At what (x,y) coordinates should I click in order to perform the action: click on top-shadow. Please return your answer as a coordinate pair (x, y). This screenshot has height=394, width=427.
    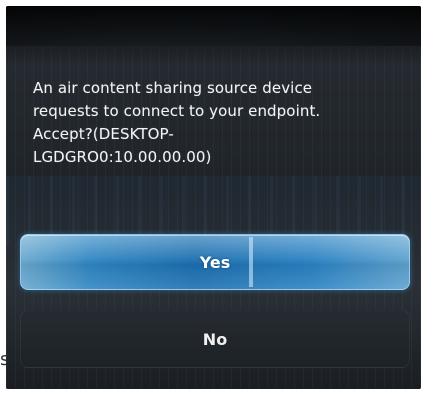
    Looking at the image, I should click on (213, 36).